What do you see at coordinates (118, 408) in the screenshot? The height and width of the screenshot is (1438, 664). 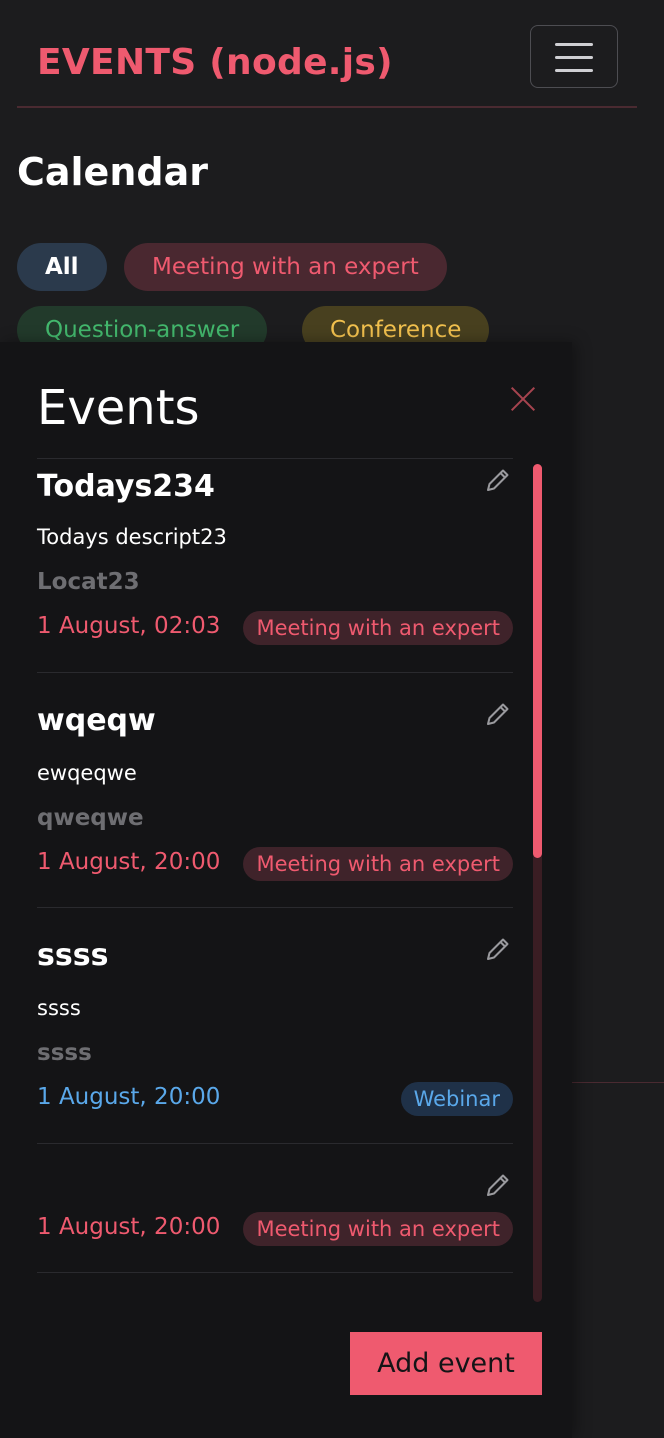 I see `offcanvas-title: Events` at bounding box center [118, 408].